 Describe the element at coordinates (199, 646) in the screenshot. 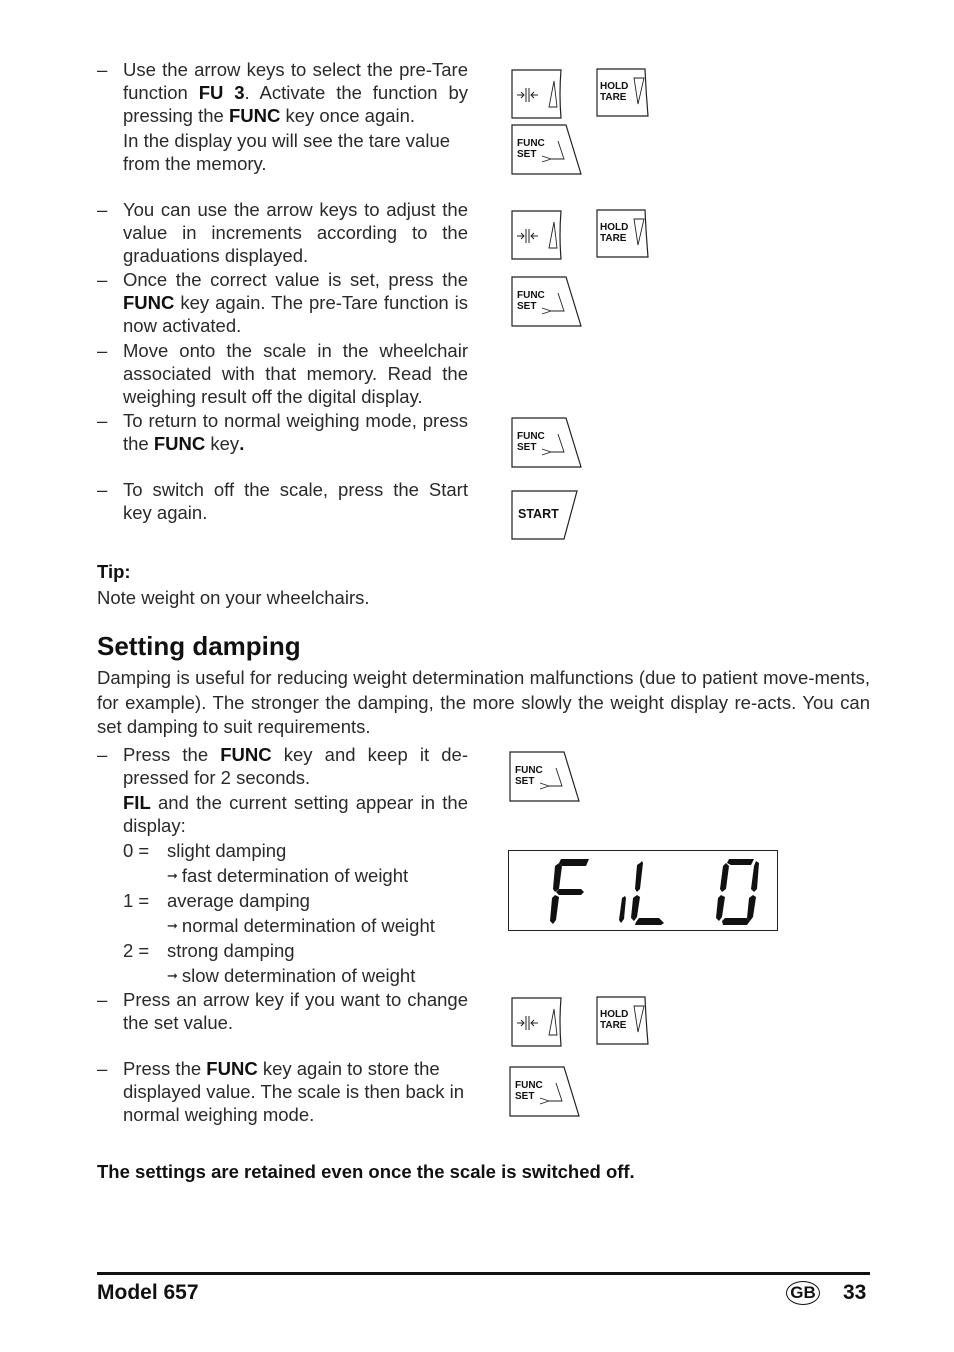

I see `section-title-setting-damping: Setting damping` at that location.